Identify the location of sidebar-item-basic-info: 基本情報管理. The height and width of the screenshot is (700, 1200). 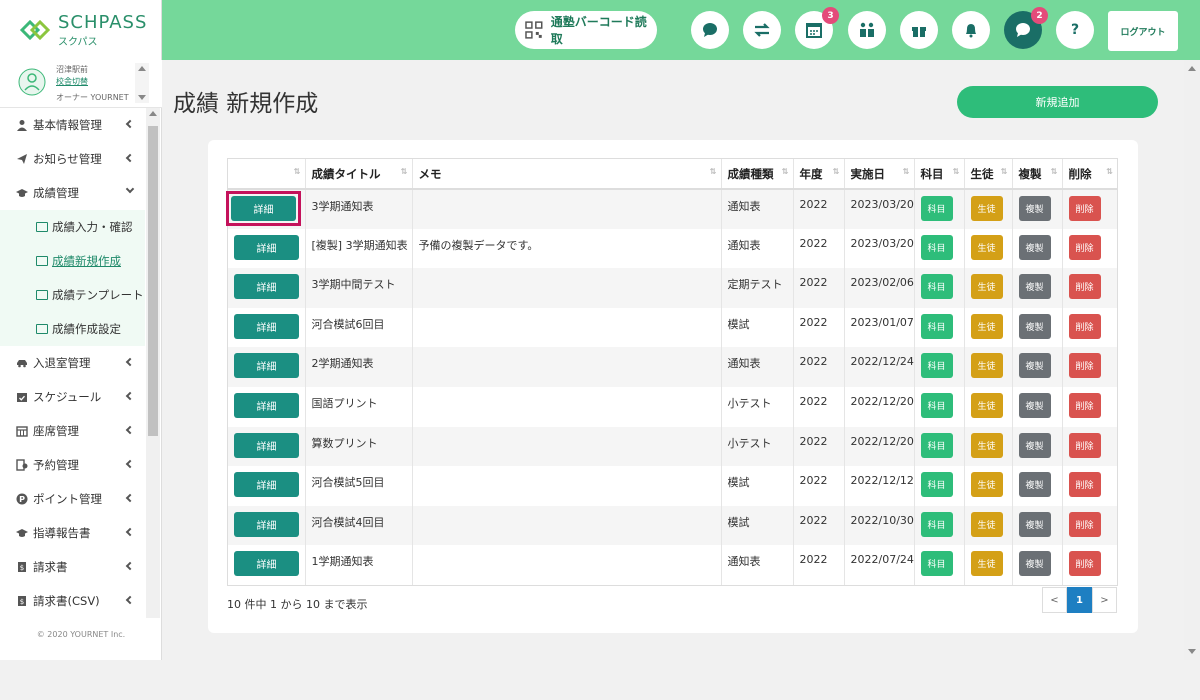
(72, 125).